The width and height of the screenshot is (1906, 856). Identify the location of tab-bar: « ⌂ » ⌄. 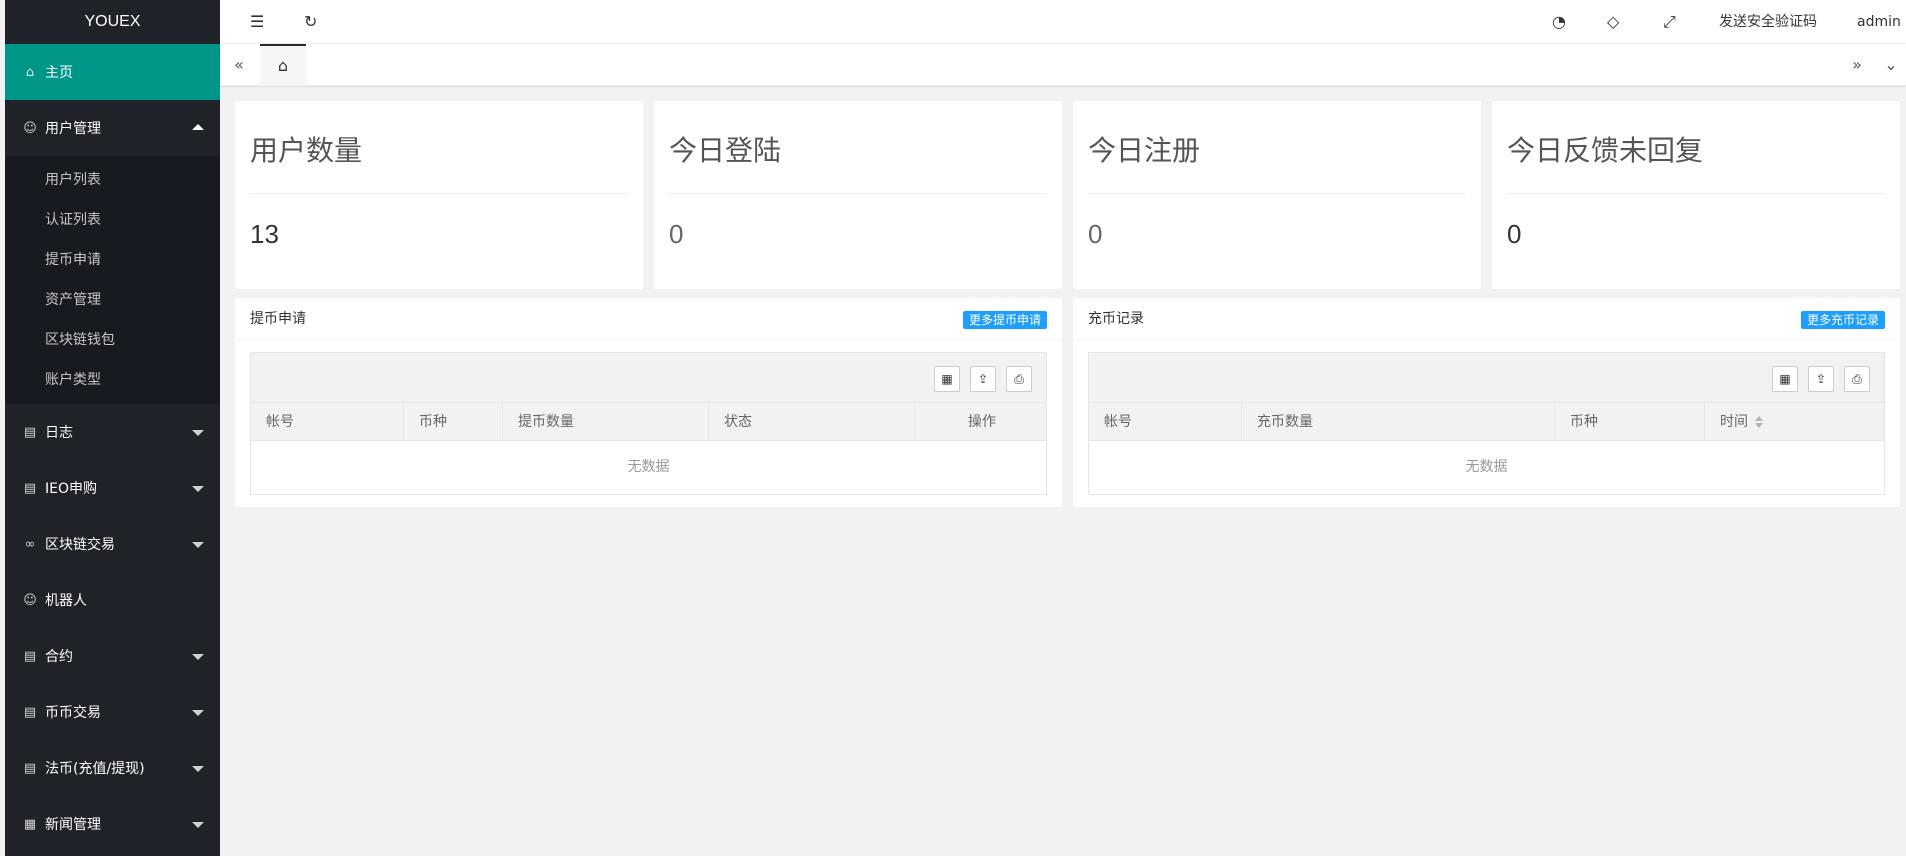
(1063, 65).